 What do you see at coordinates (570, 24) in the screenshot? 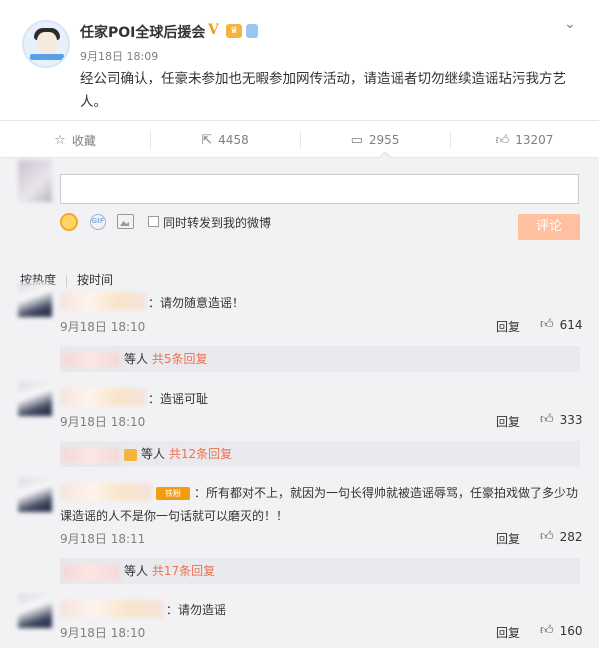
I see `chevron-down-icon: ⌄` at bounding box center [570, 24].